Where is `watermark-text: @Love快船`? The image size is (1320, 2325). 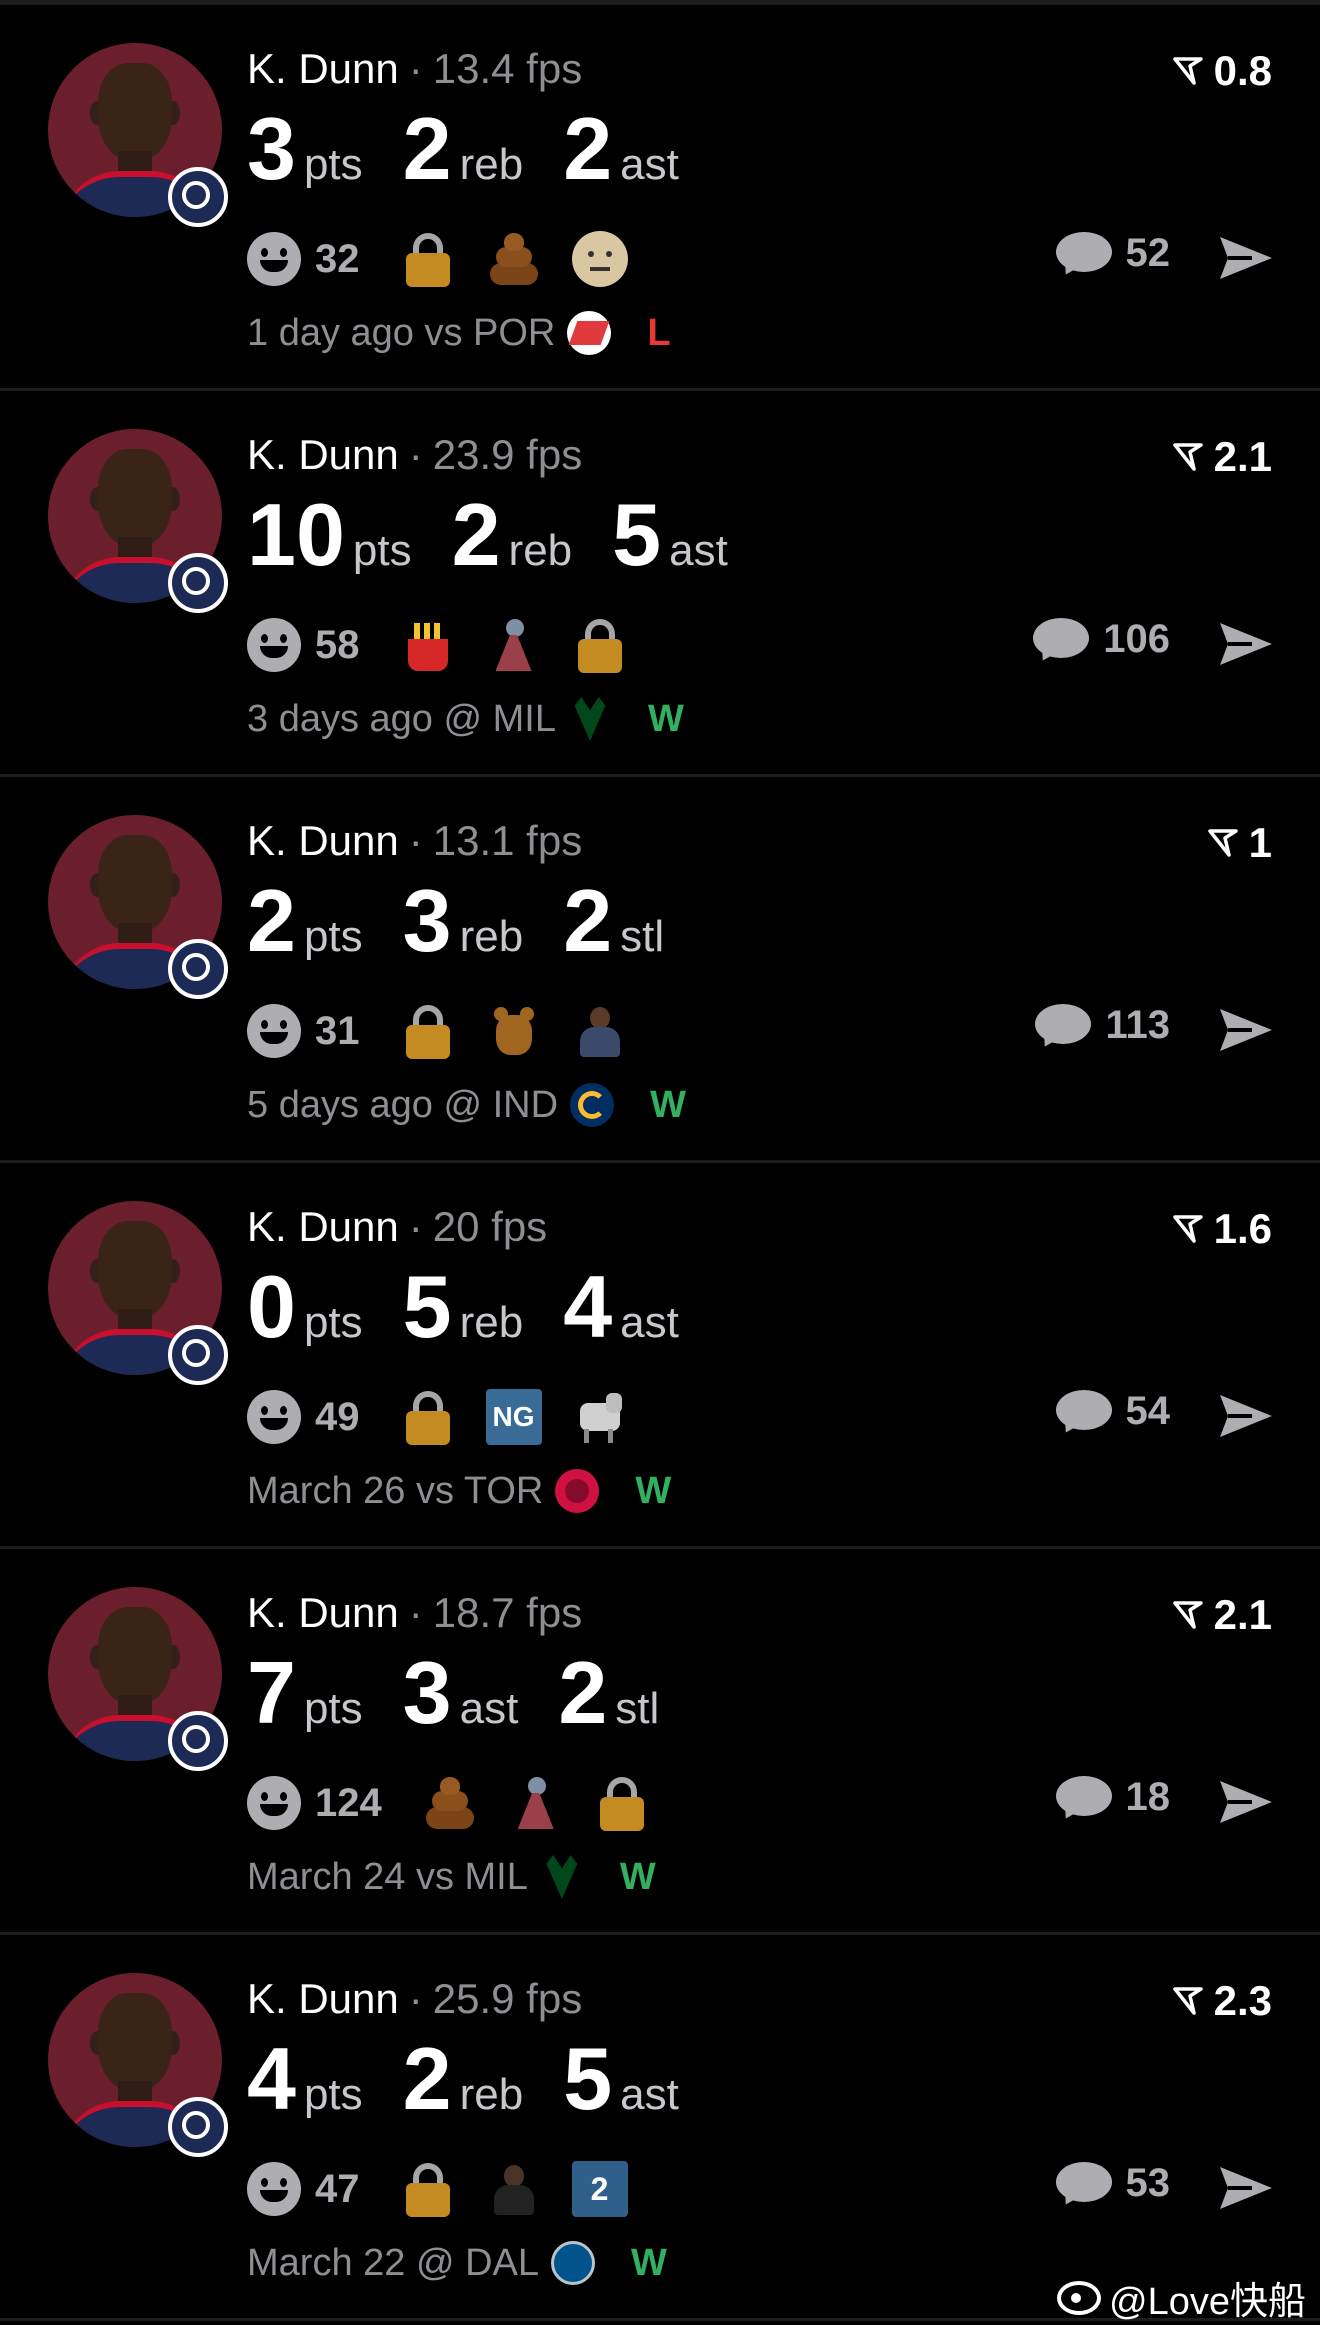 watermark-text: @Love快船 is located at coordinates (1207, 2302).